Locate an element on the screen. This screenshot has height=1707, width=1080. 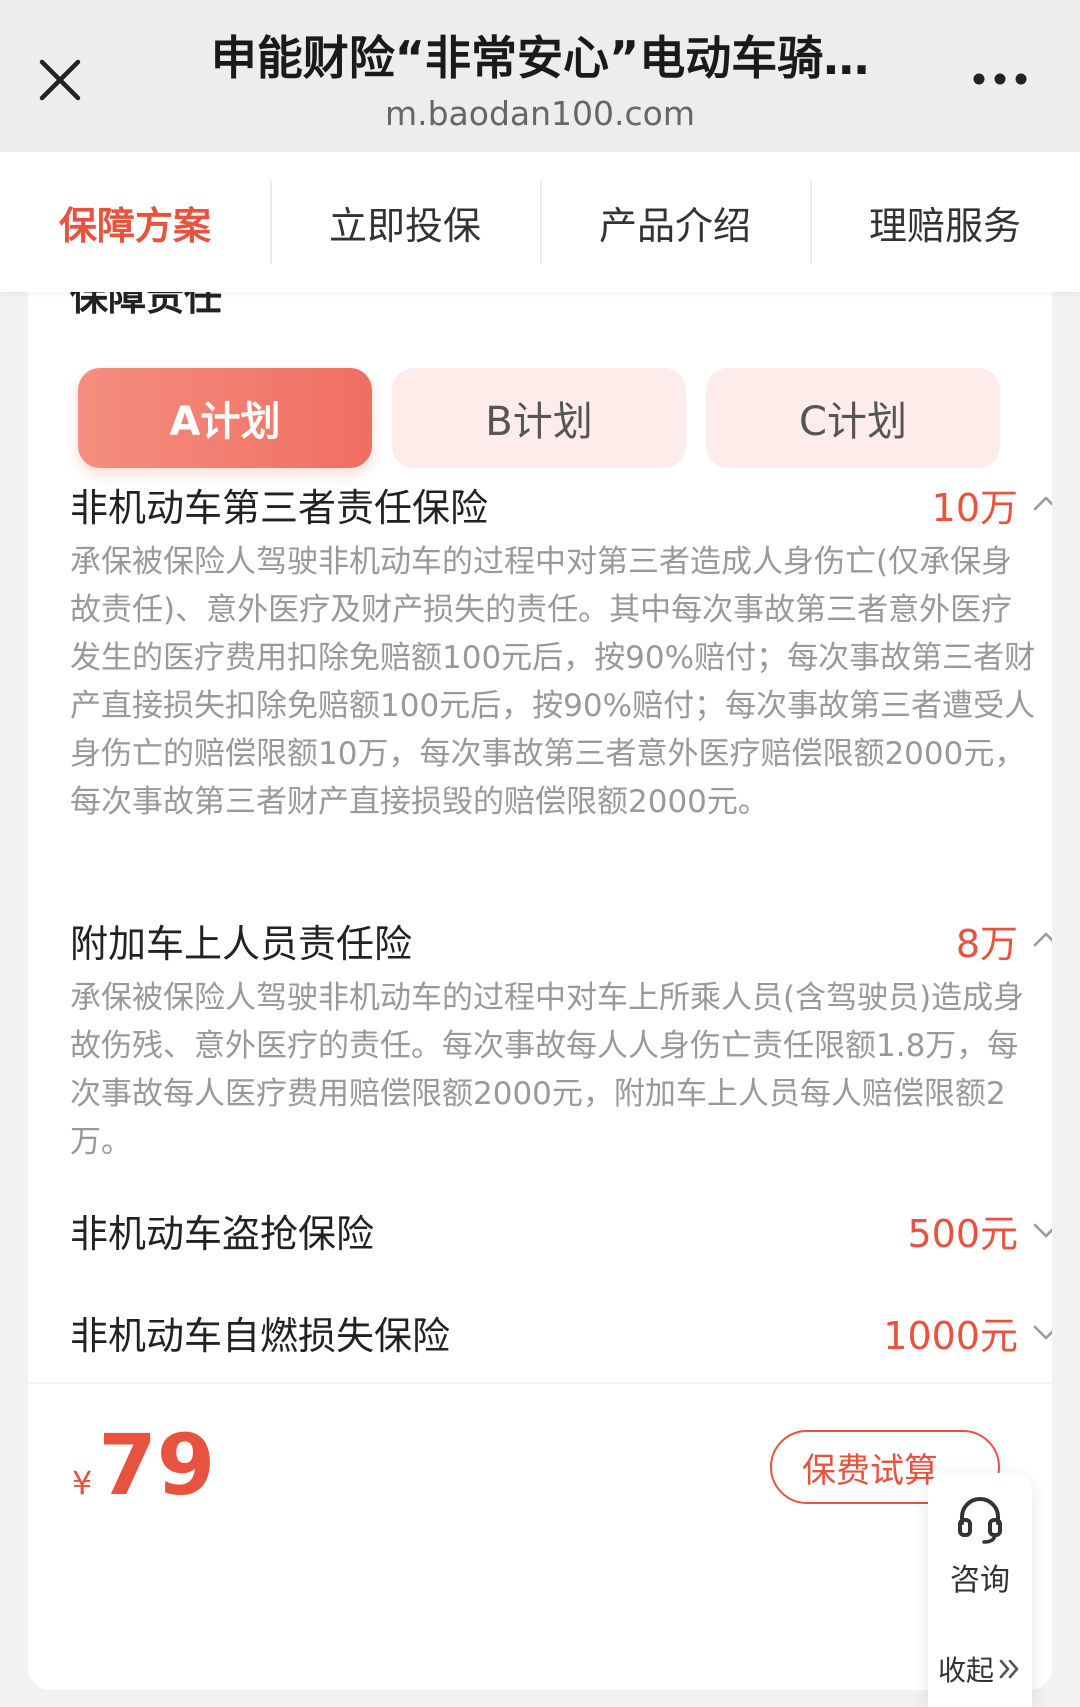
price-value: 79 is located at coordinates (157, 1465).